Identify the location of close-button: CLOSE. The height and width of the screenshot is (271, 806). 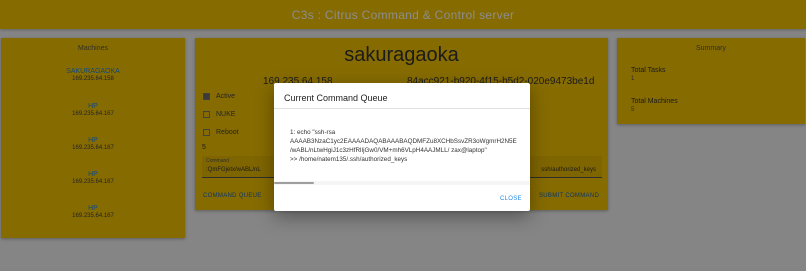
(511, 199).